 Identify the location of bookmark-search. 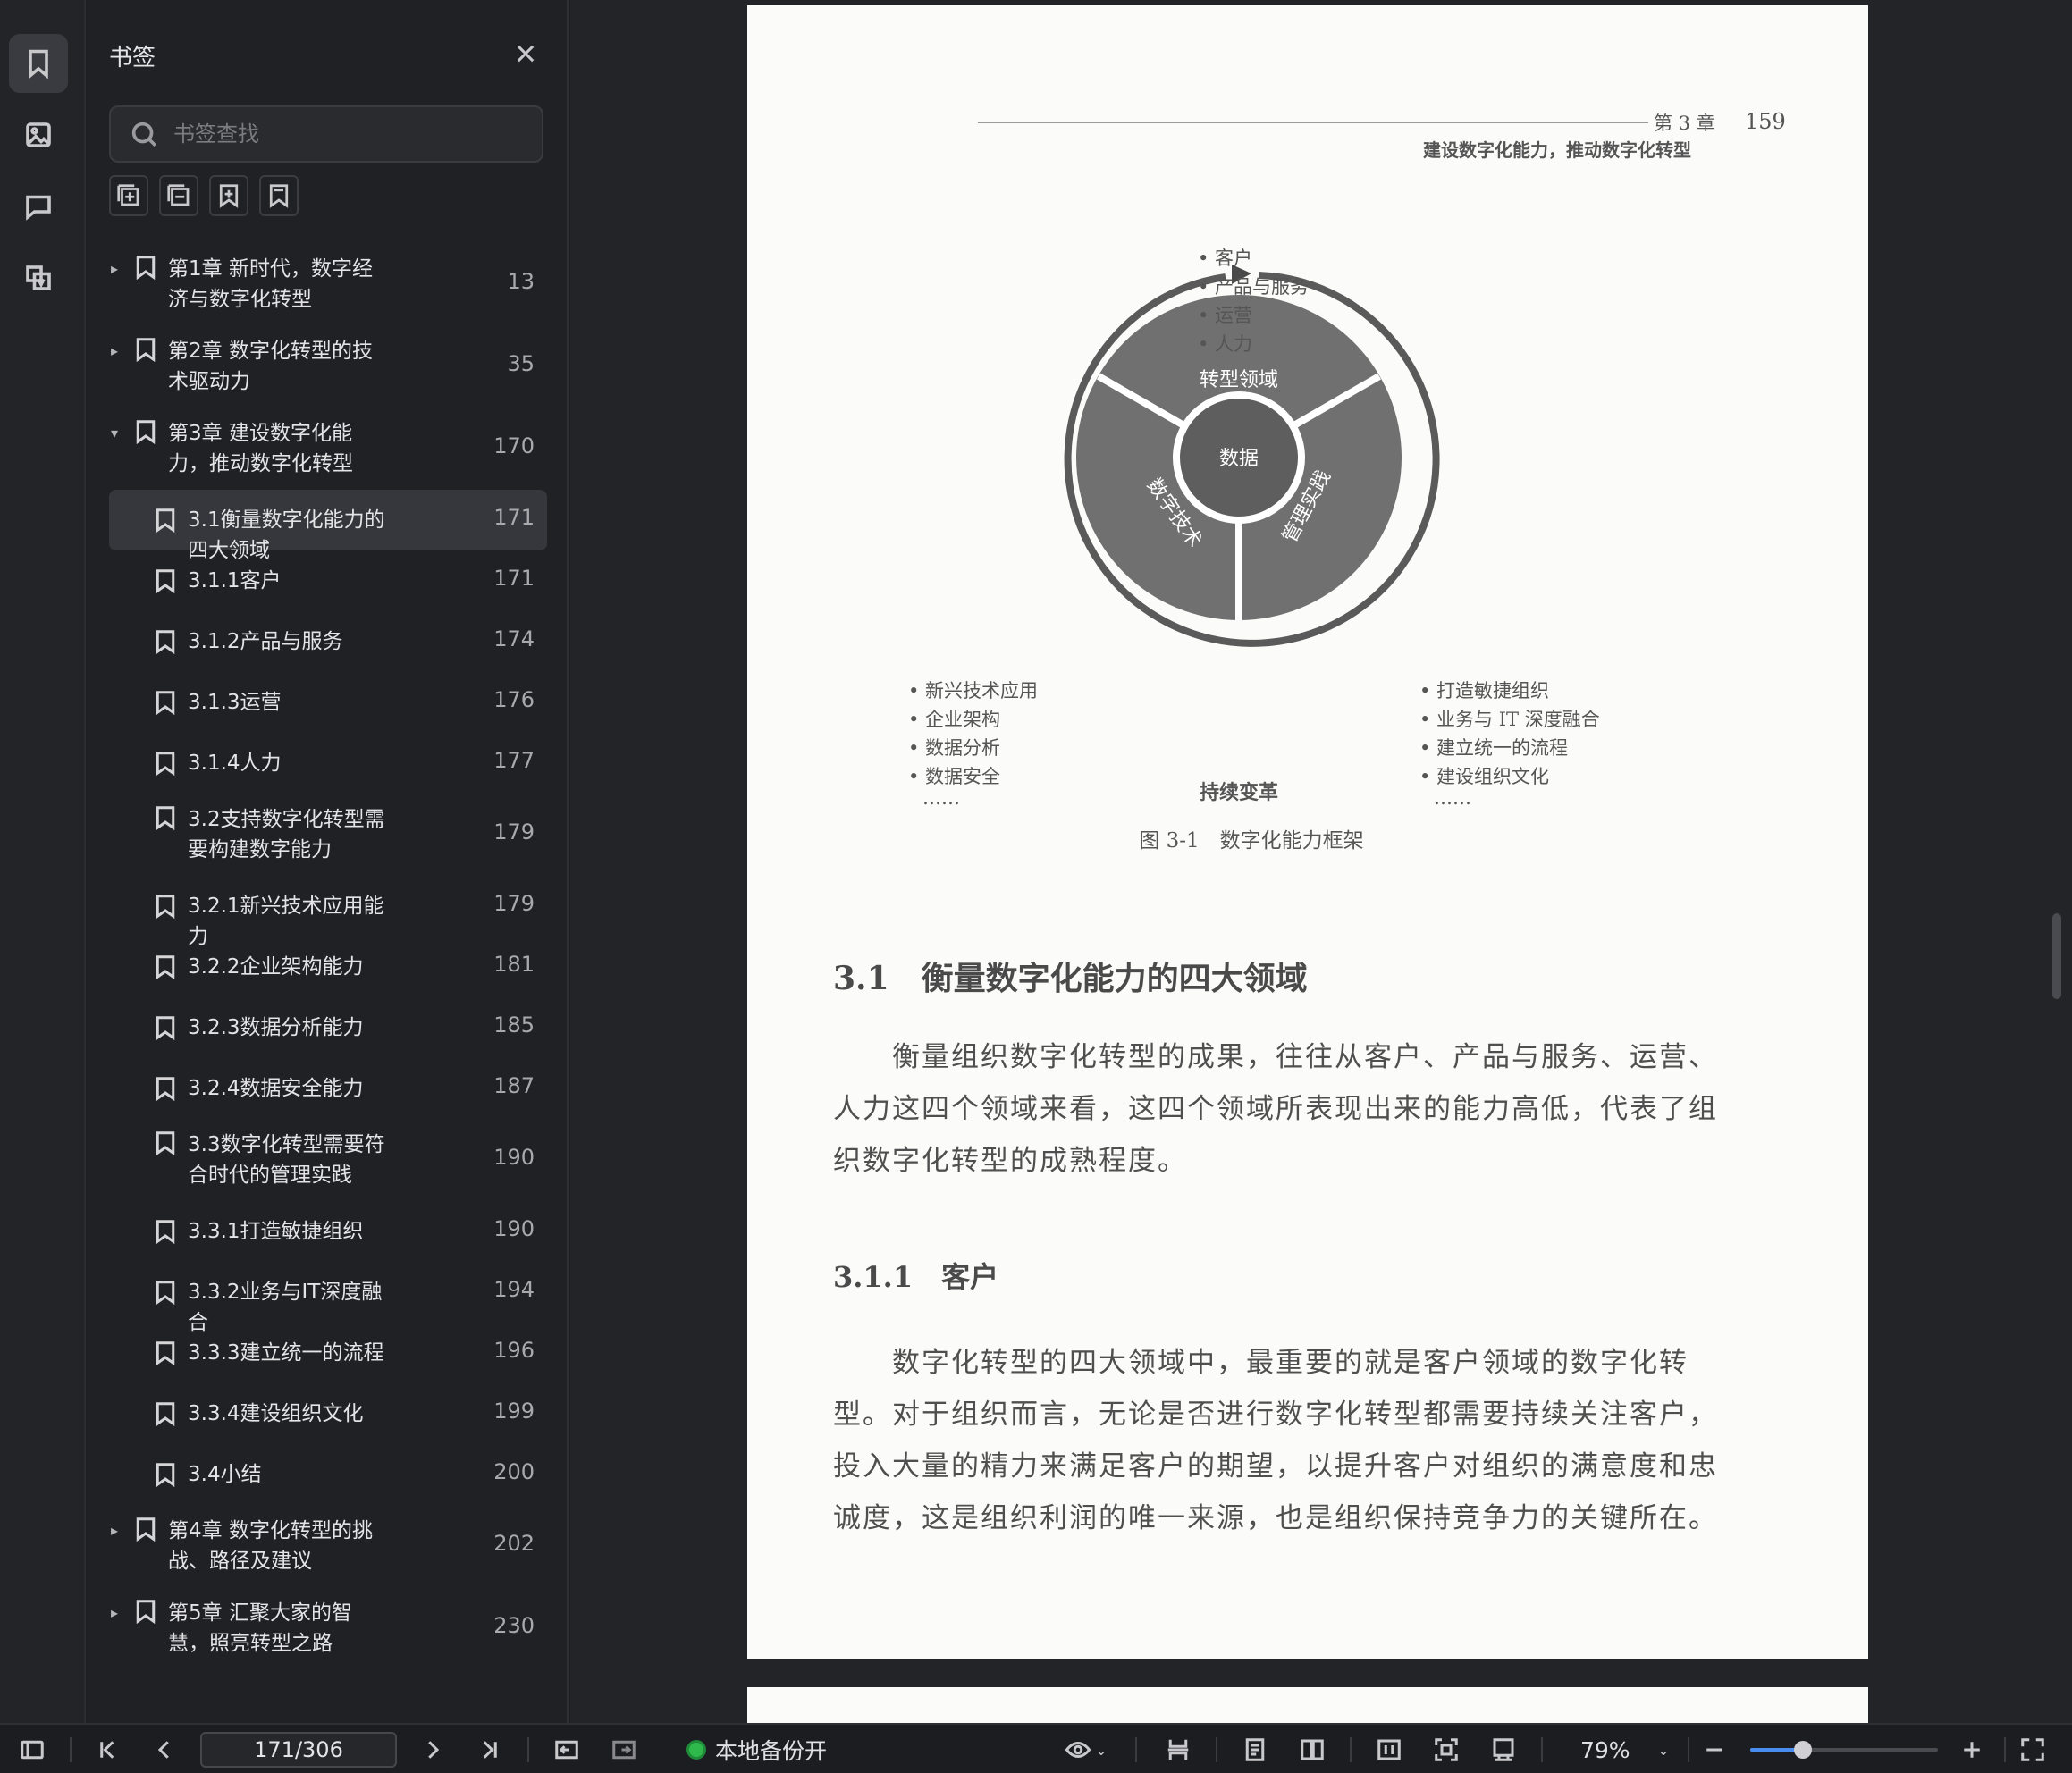
(326, 134).